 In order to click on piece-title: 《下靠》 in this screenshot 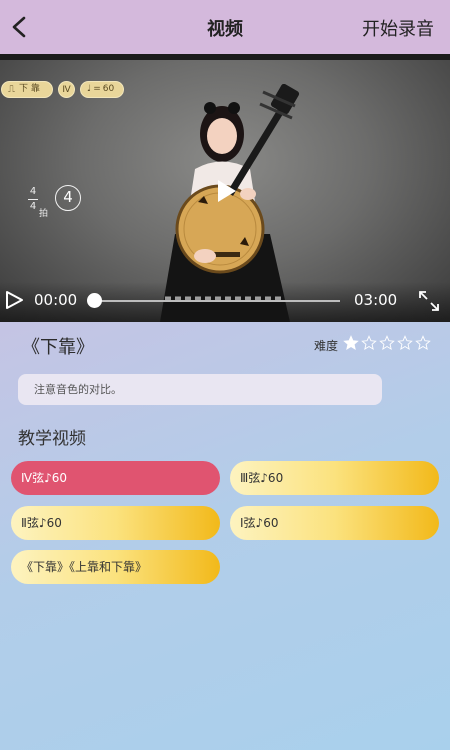, I will do `click(58, 347)`.